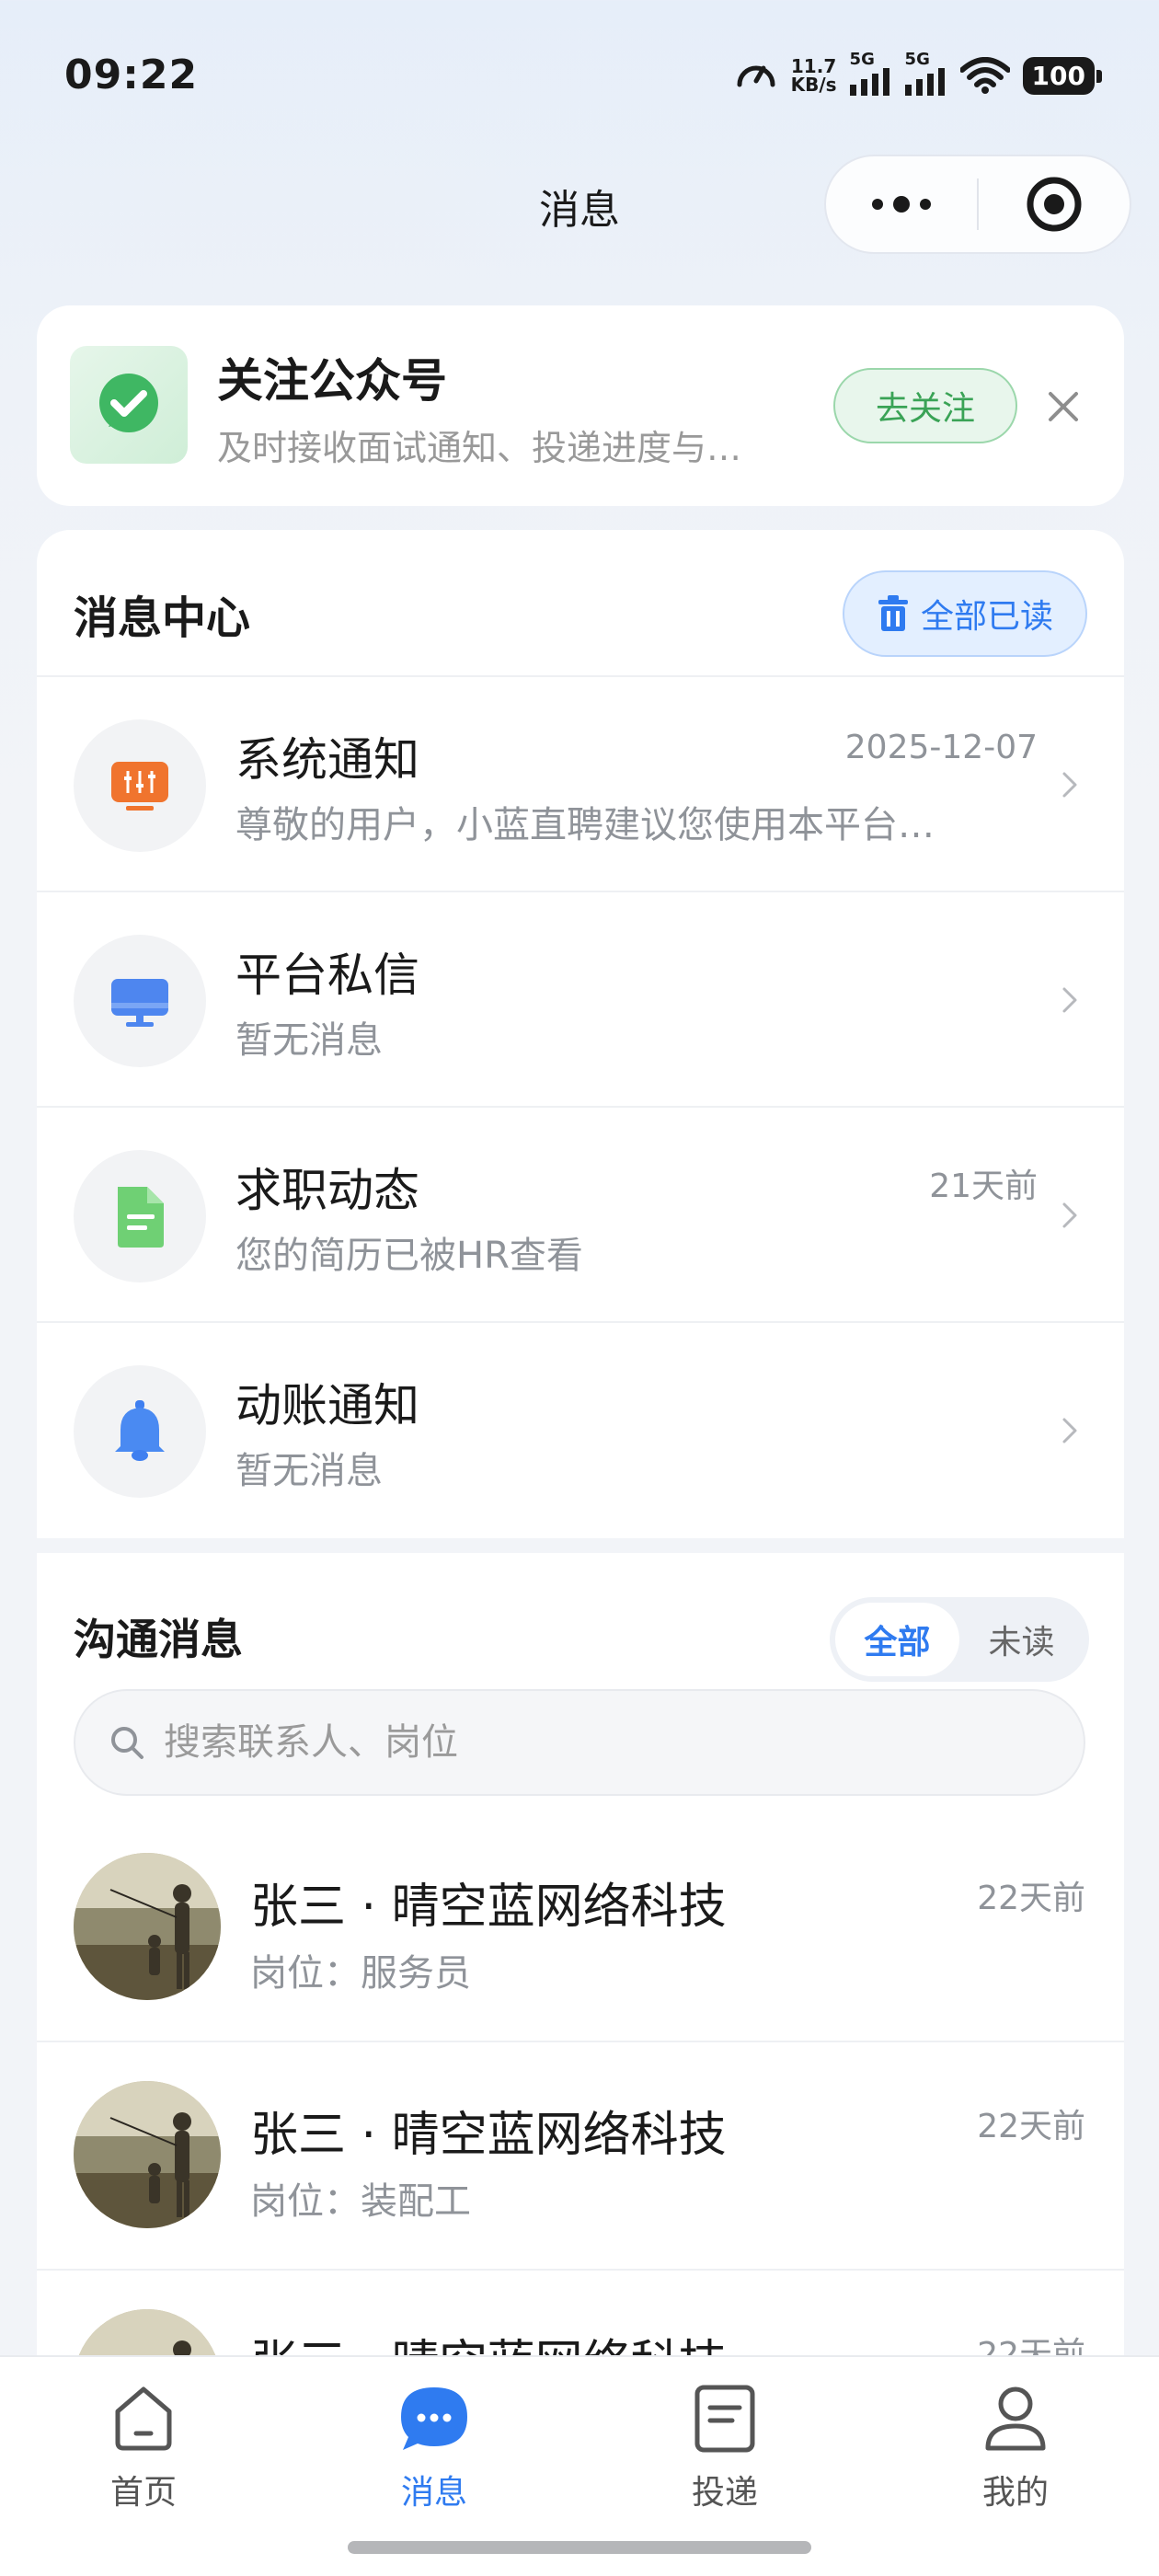 The image size is (1159, 2576). Describe the element at coordinates (724, 2493) in the screenshot. I see `tab-label: 投递` at that location.